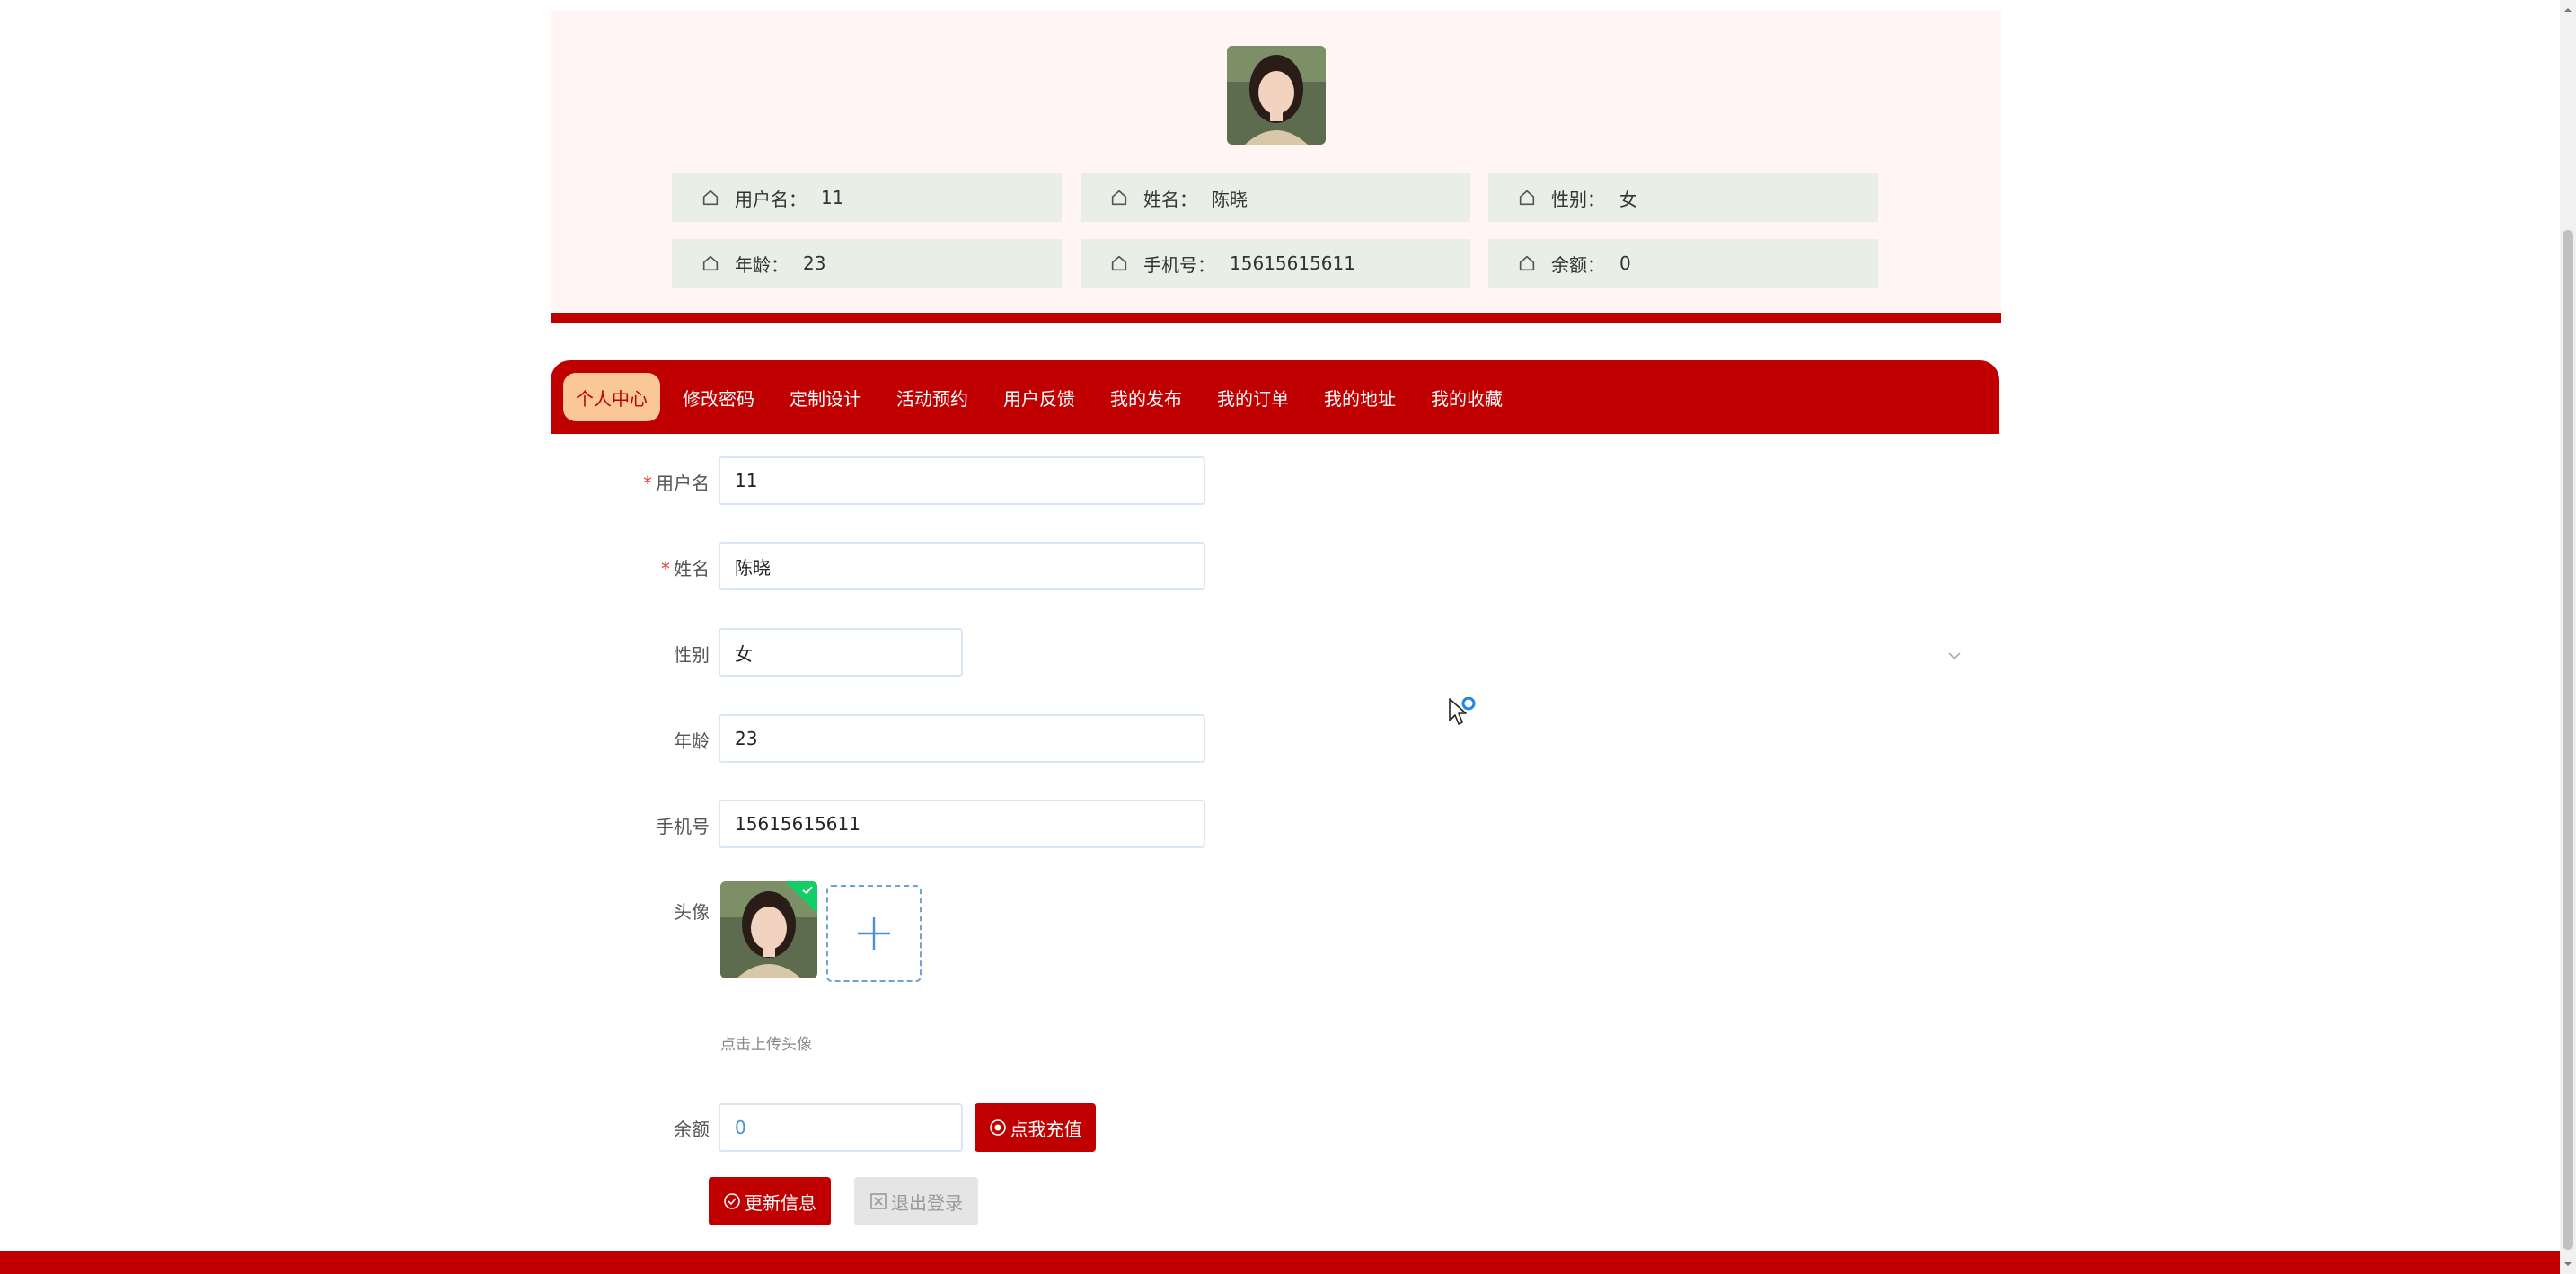  What do you see at coordinates (841, 1128) in the screenshot?
I see `balance-field: 0` at bounding box center [841, 1128].